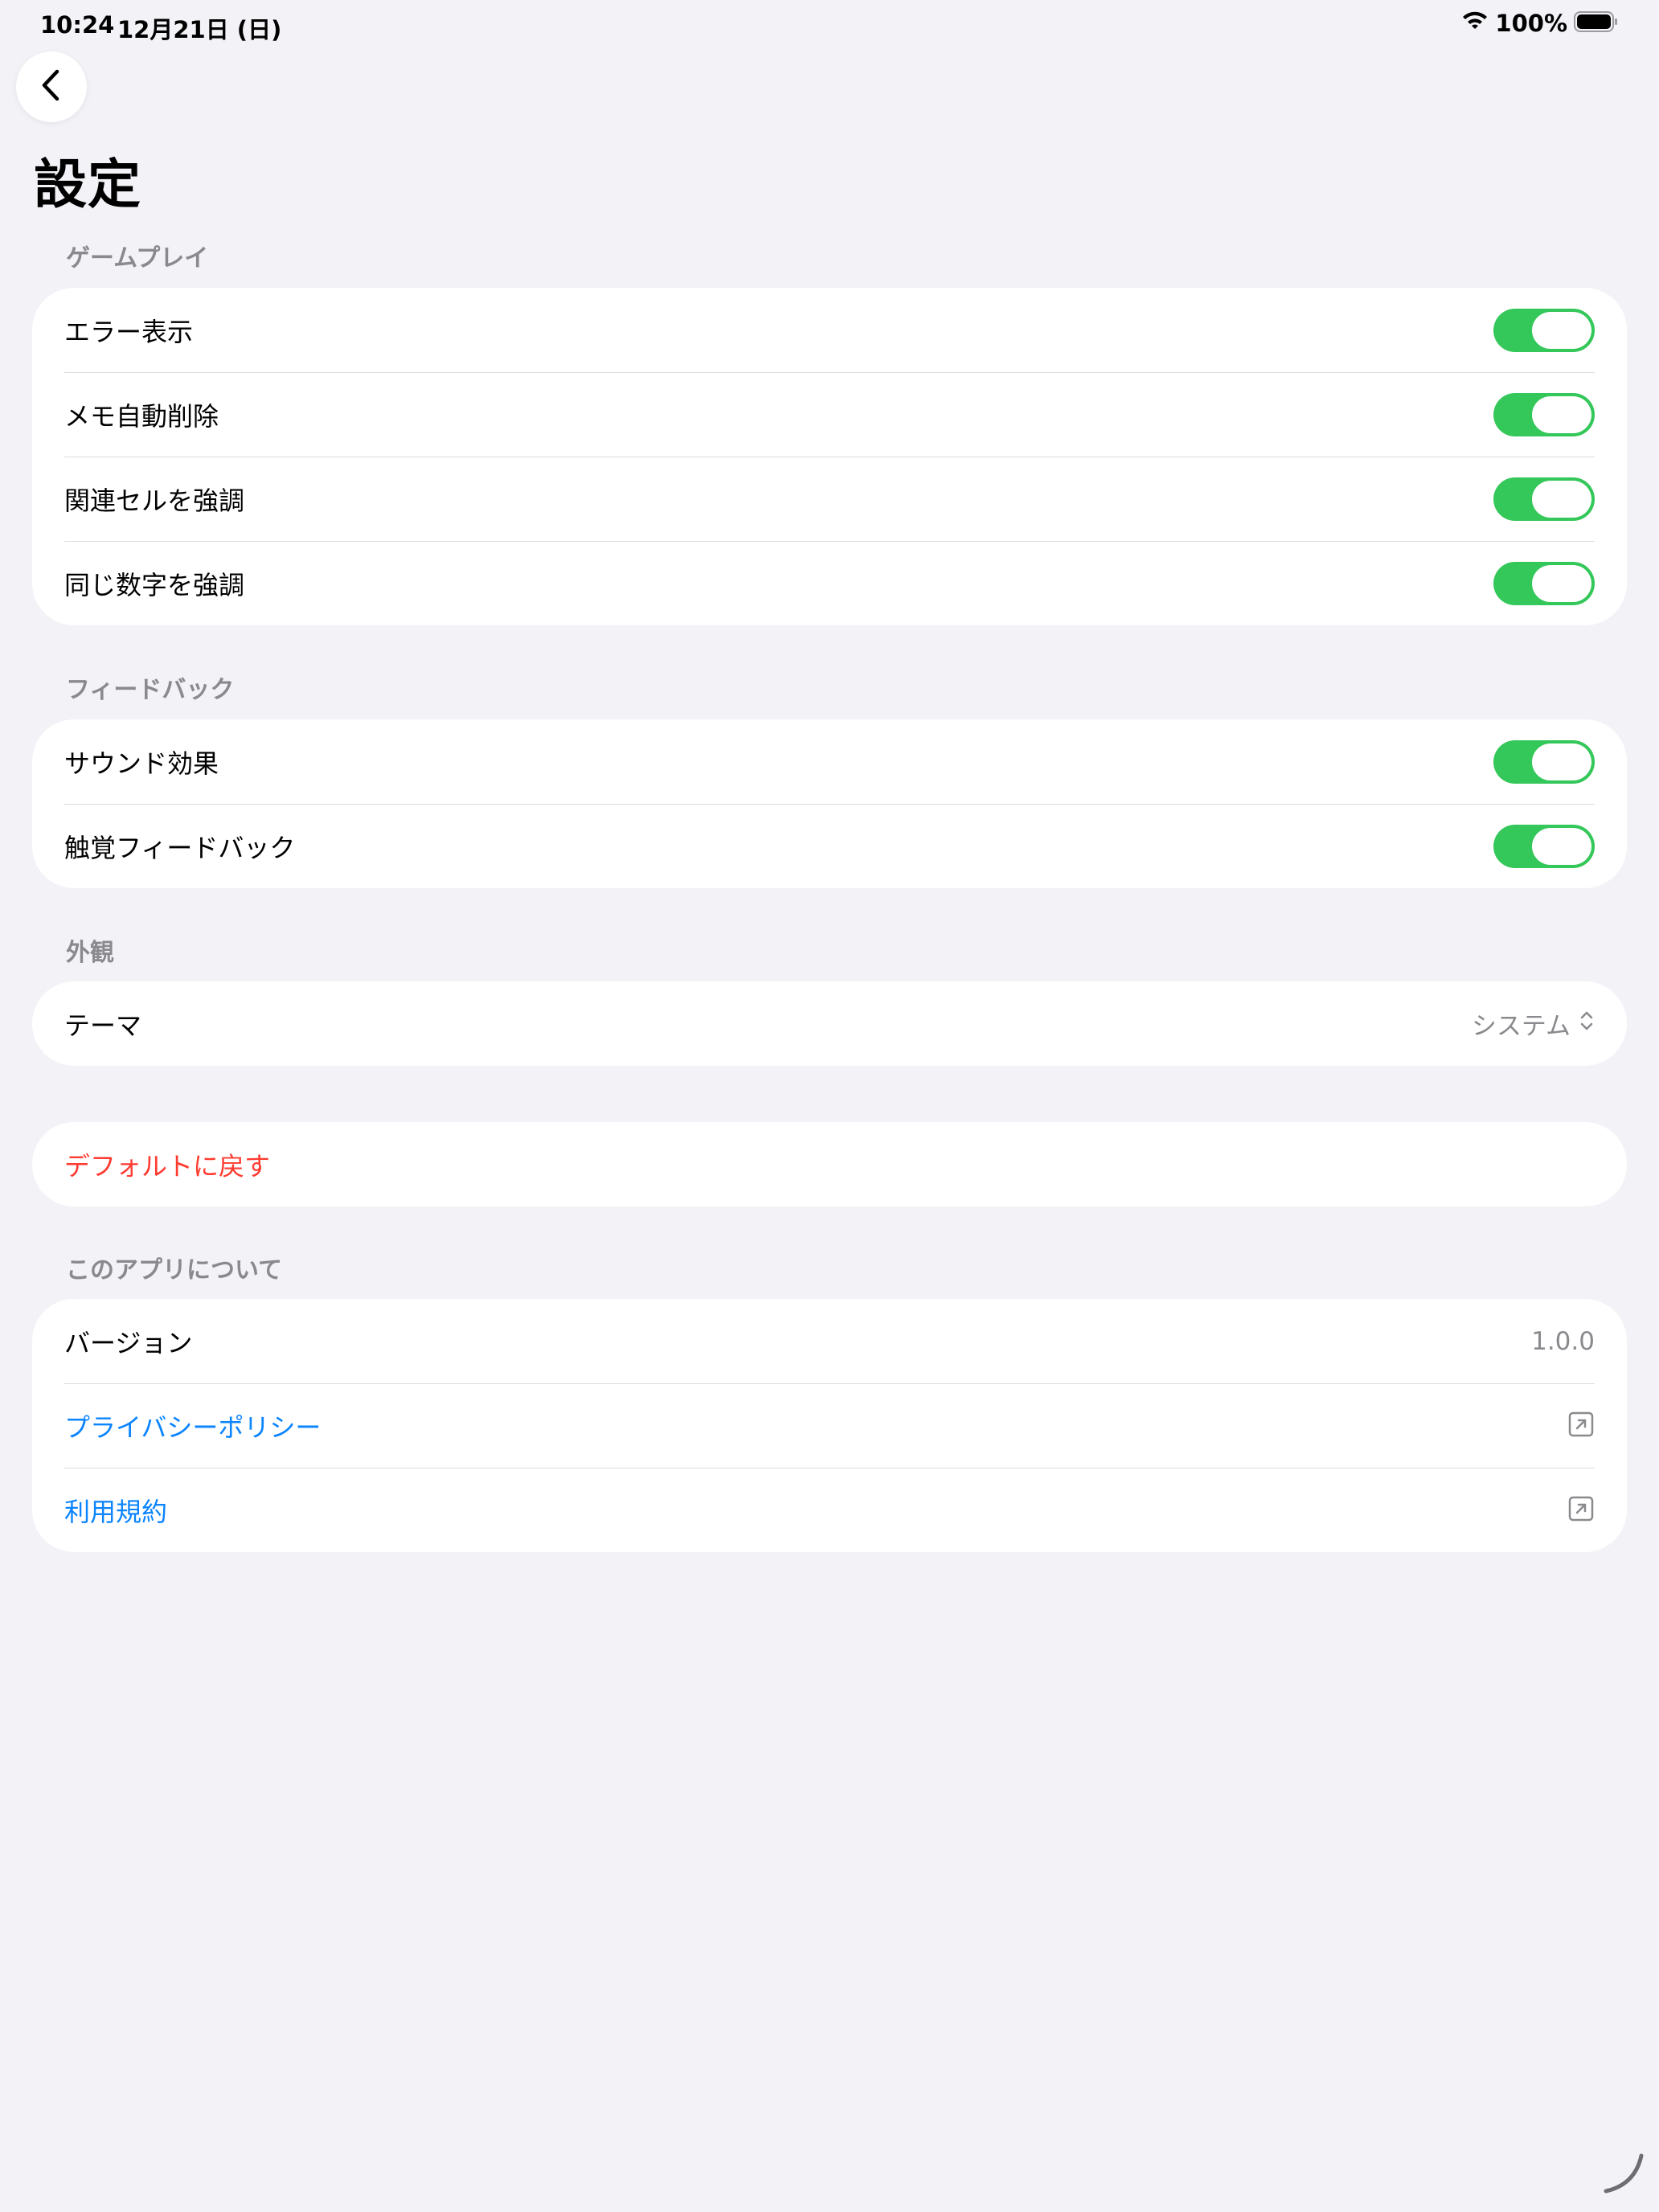 This screenshot has width=1659, height=2212. Describe the element at coordinates (87, 184) in the screenshot. I see `page-title: 設定` at that location.